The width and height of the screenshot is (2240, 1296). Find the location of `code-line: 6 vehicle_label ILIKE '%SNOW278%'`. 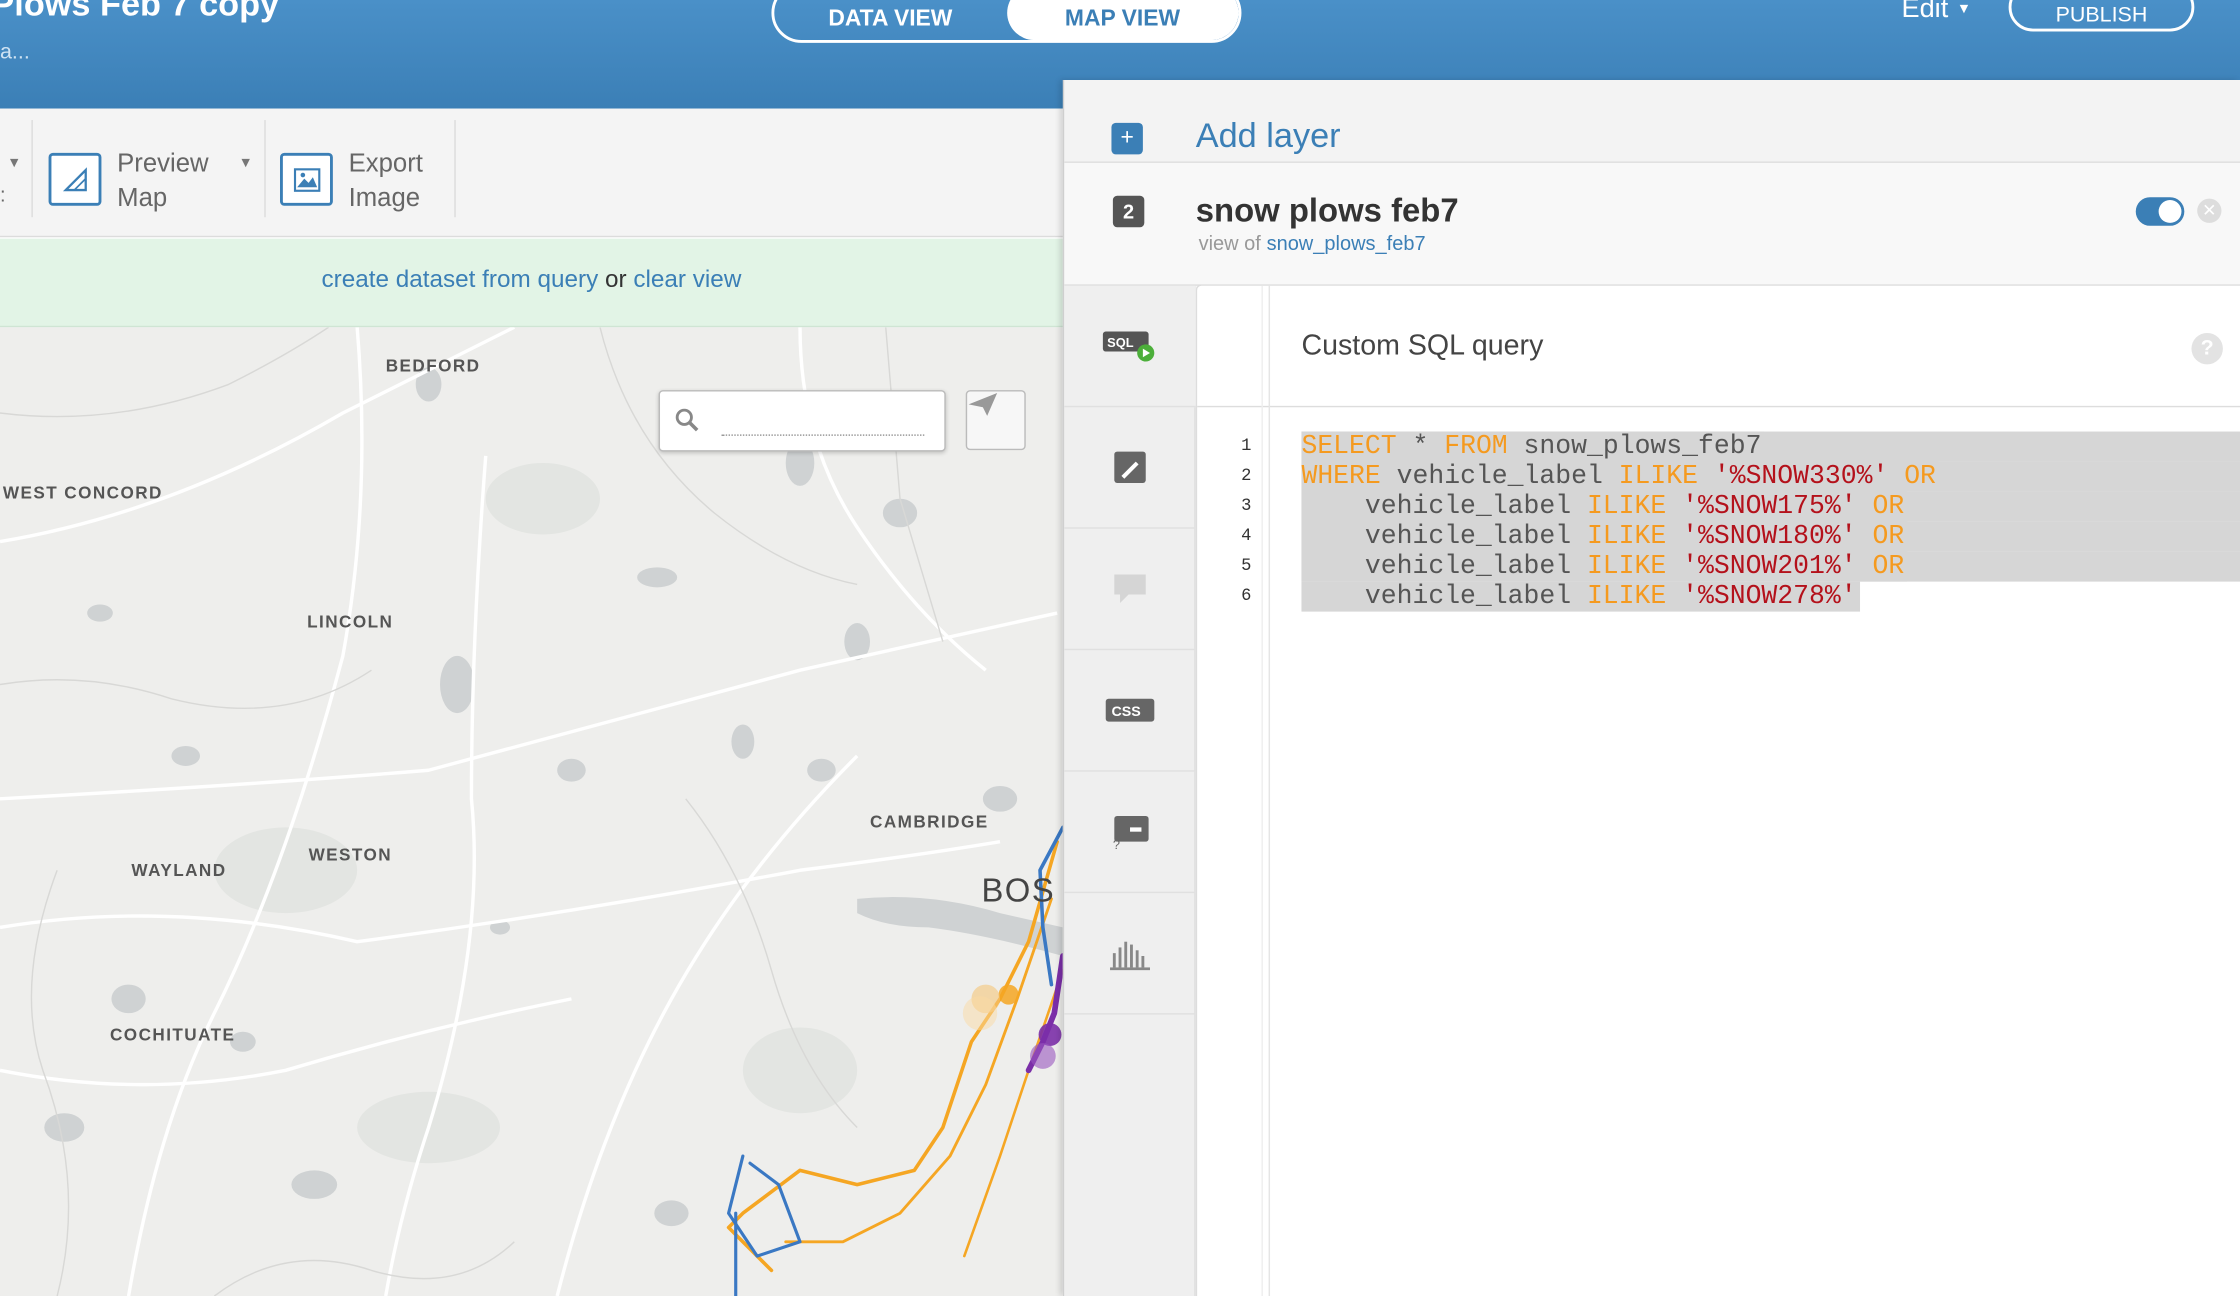

code-line: 6 vehicle_label ILIKE '%SNOW278%' is located at coordinates (1718, 596).